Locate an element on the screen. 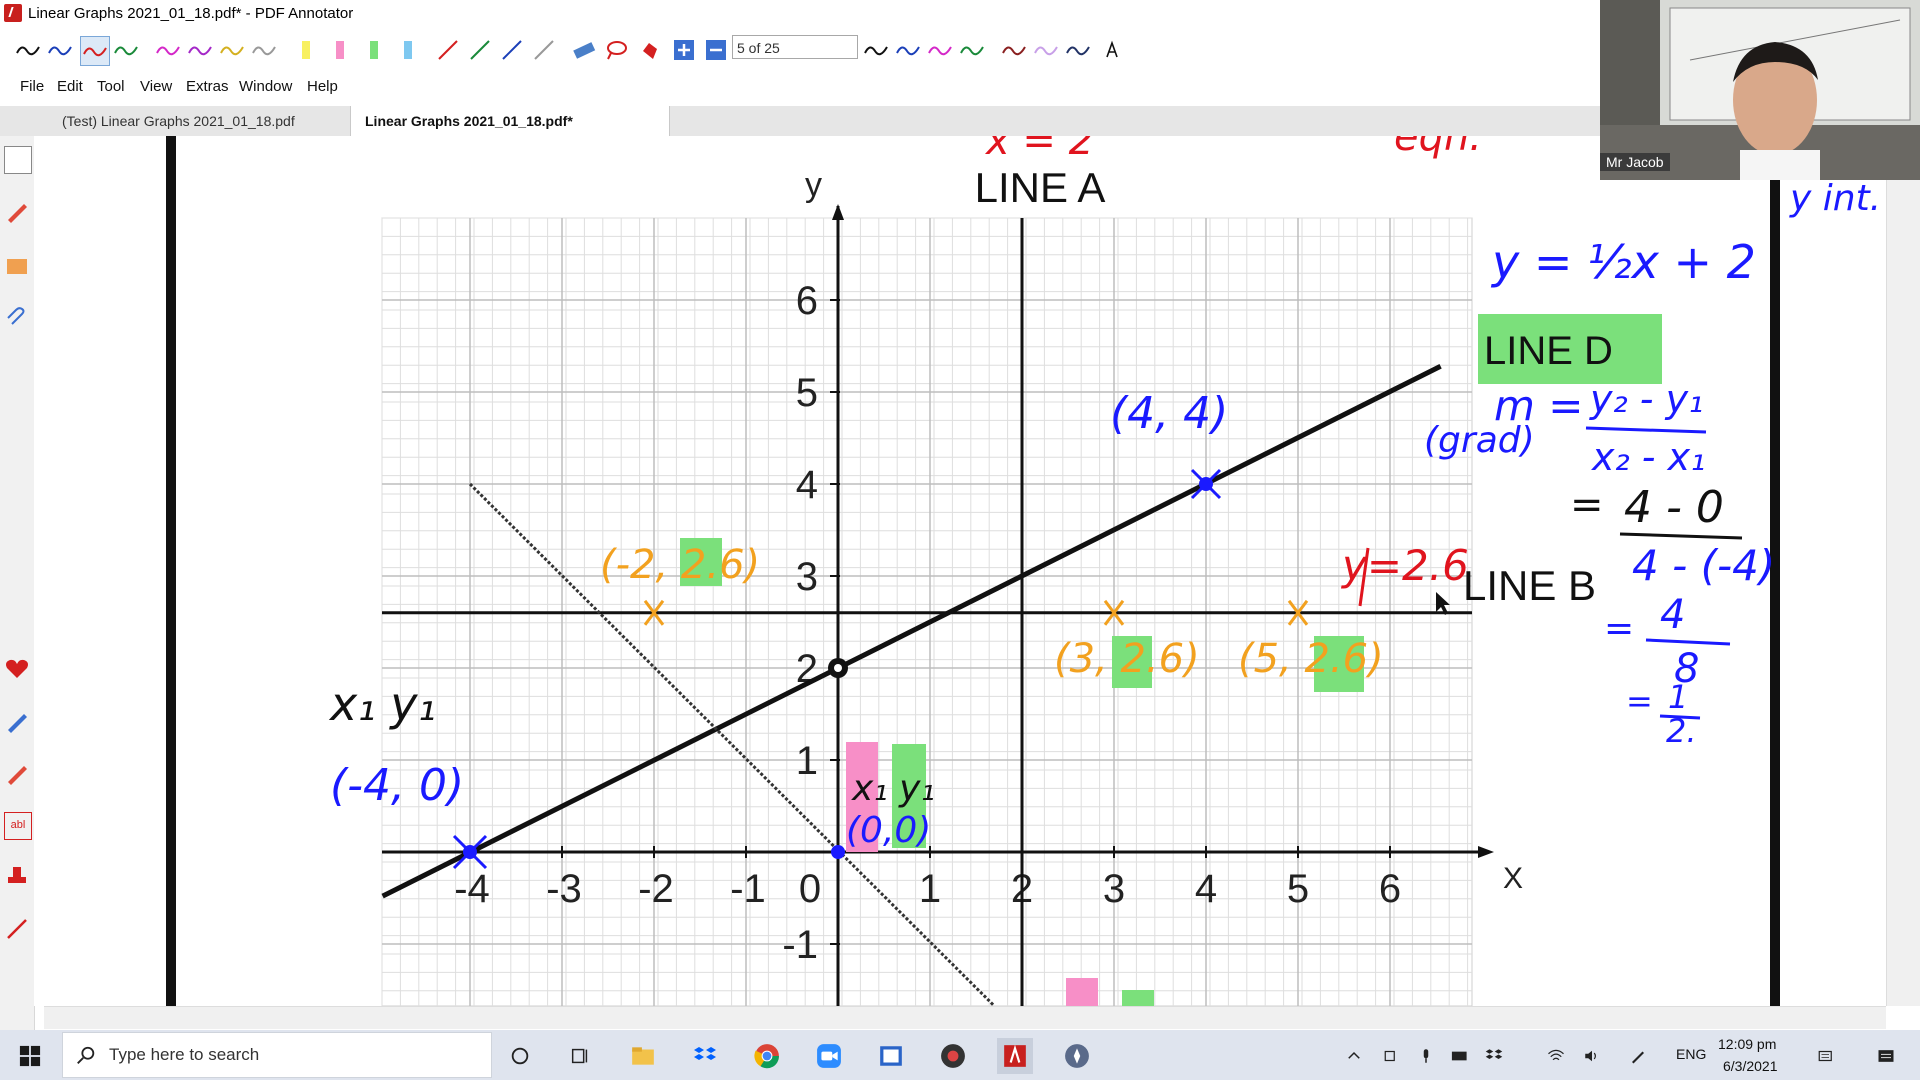 The image size is (1920, 1080). highlighter-yellow-icon is located at coordinates (306, 50).